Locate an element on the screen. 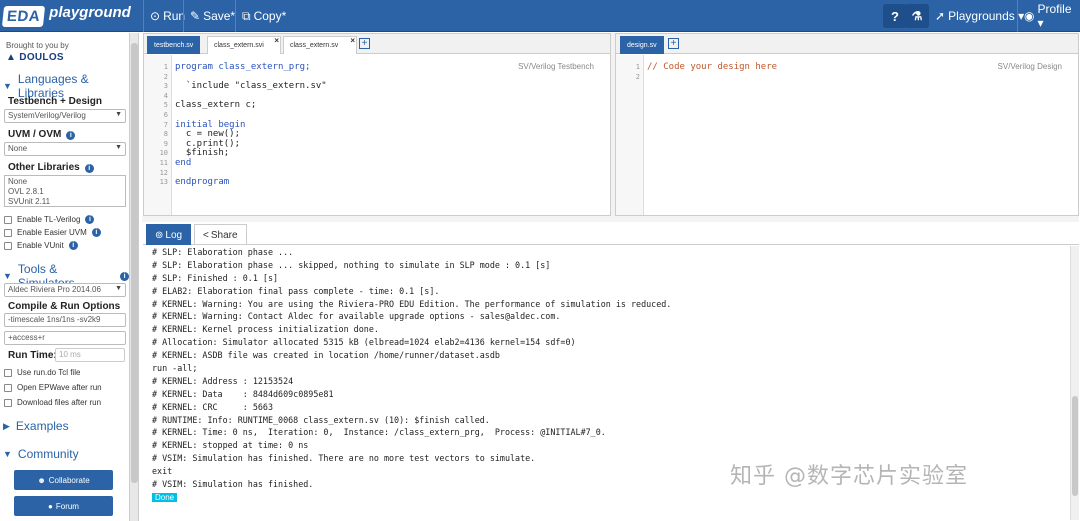  language-select: SystemVerilog/Verilog ▼ is located at coordinates (65, 116).